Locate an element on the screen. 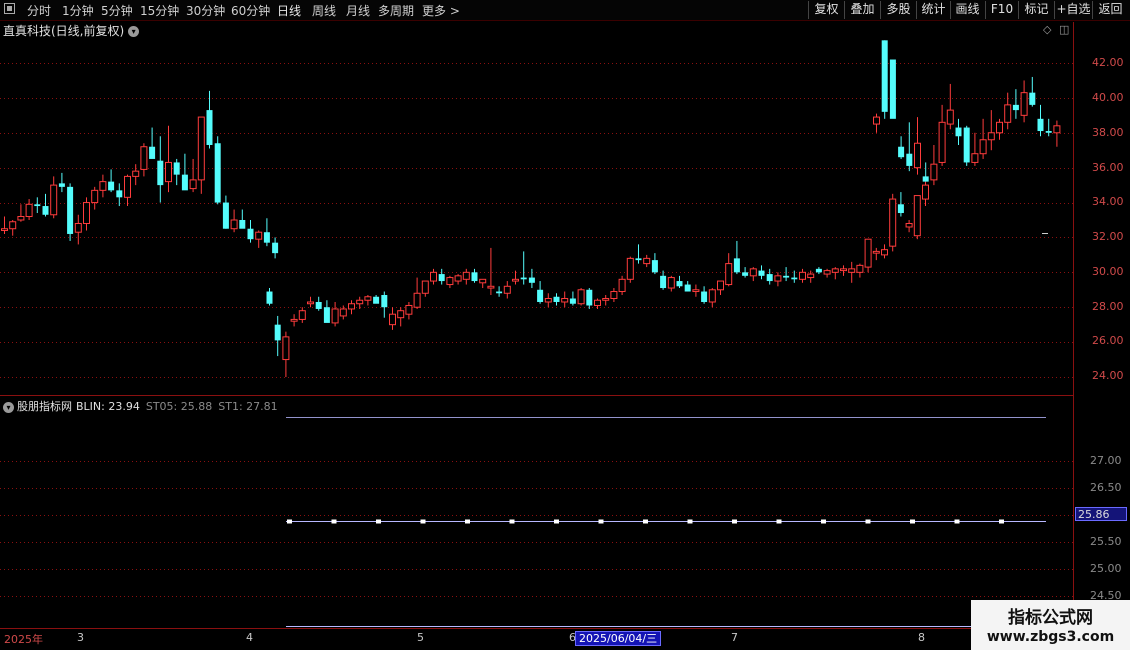  current-value-box: 25.86 is located at coordinates (1101, 514).